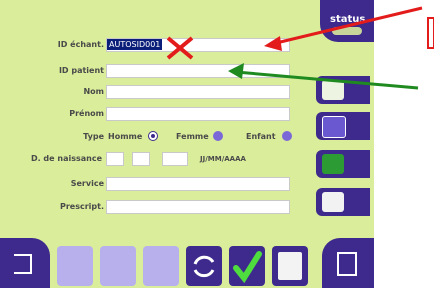 This screenshot has height=290, width=434. I want to click on patient-id-row: ID patient, so click(150, 72).